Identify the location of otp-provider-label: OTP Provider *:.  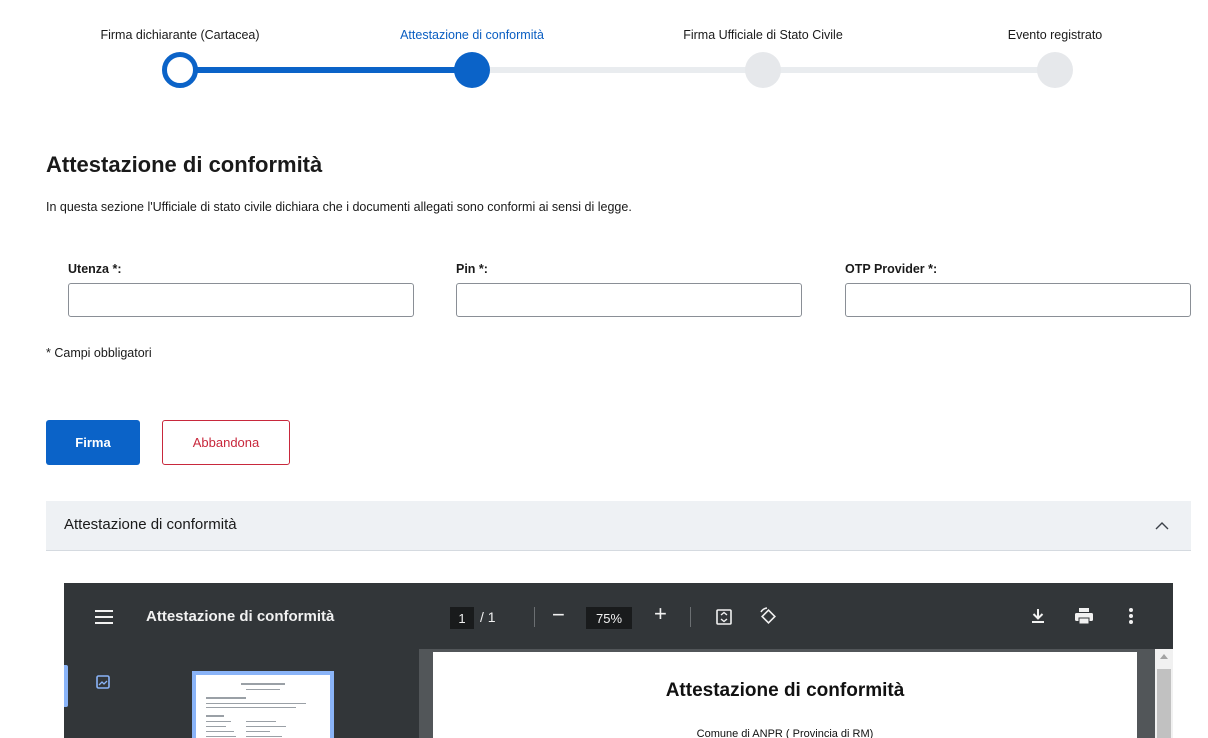
(891, 269).